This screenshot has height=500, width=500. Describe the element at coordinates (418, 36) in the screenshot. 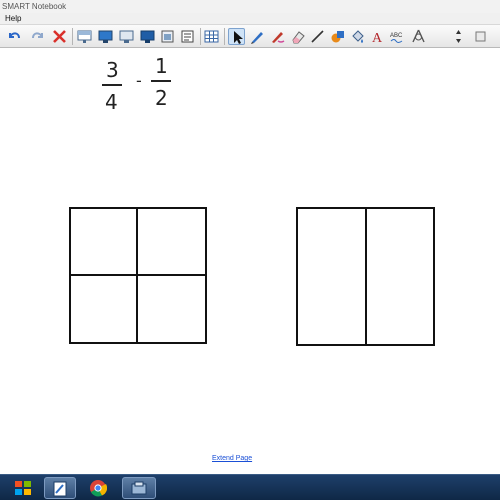

I see `properties-icon` at that location.